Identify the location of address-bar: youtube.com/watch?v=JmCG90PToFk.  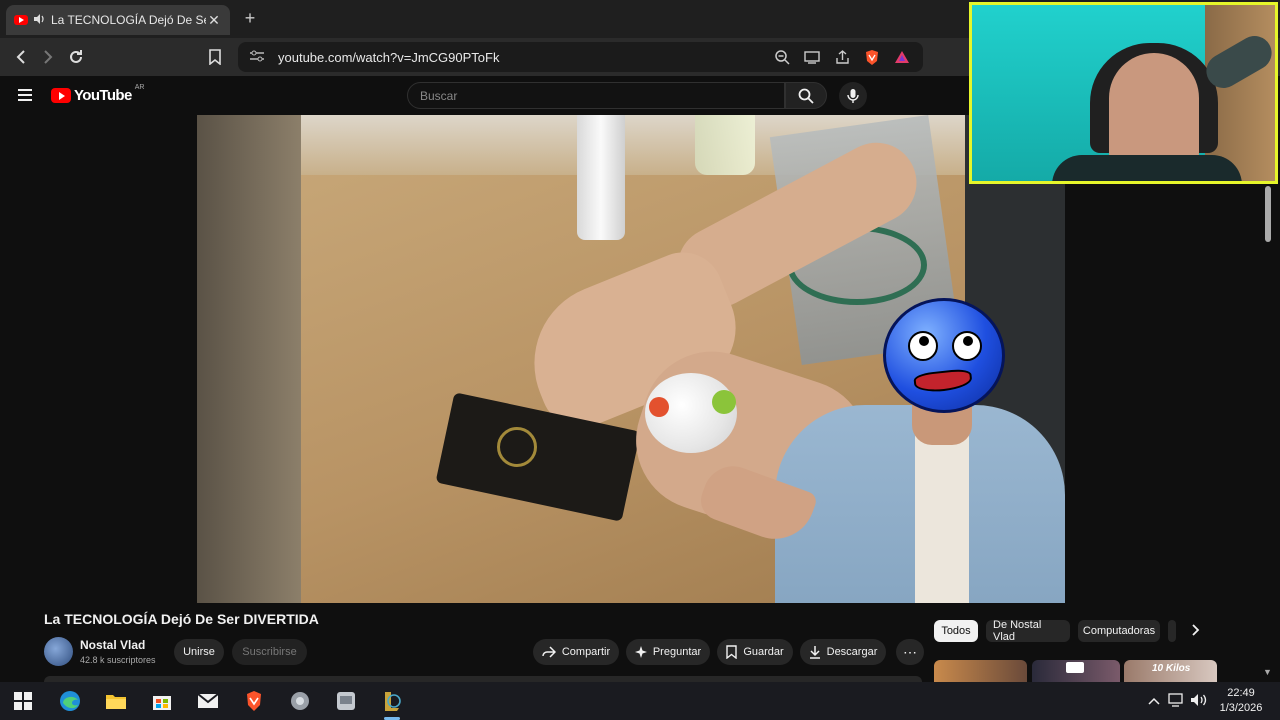
(580, 57).